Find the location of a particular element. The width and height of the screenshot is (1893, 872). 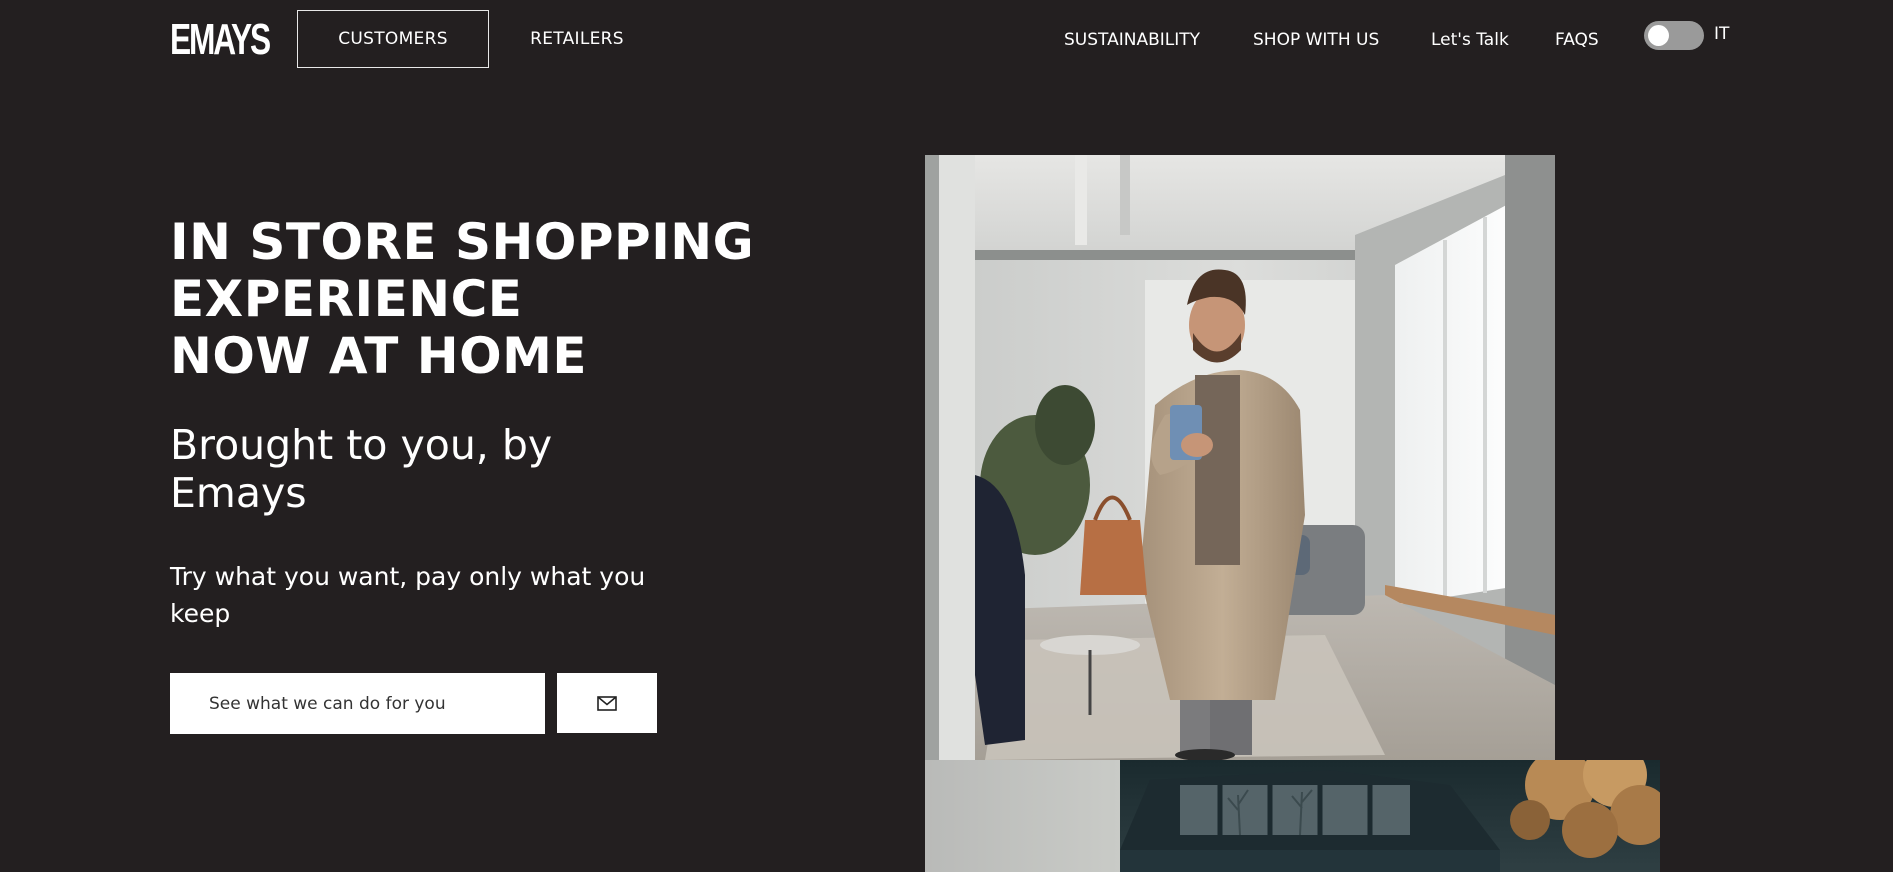

language-label: IT is located at coordinates (1722, 34).